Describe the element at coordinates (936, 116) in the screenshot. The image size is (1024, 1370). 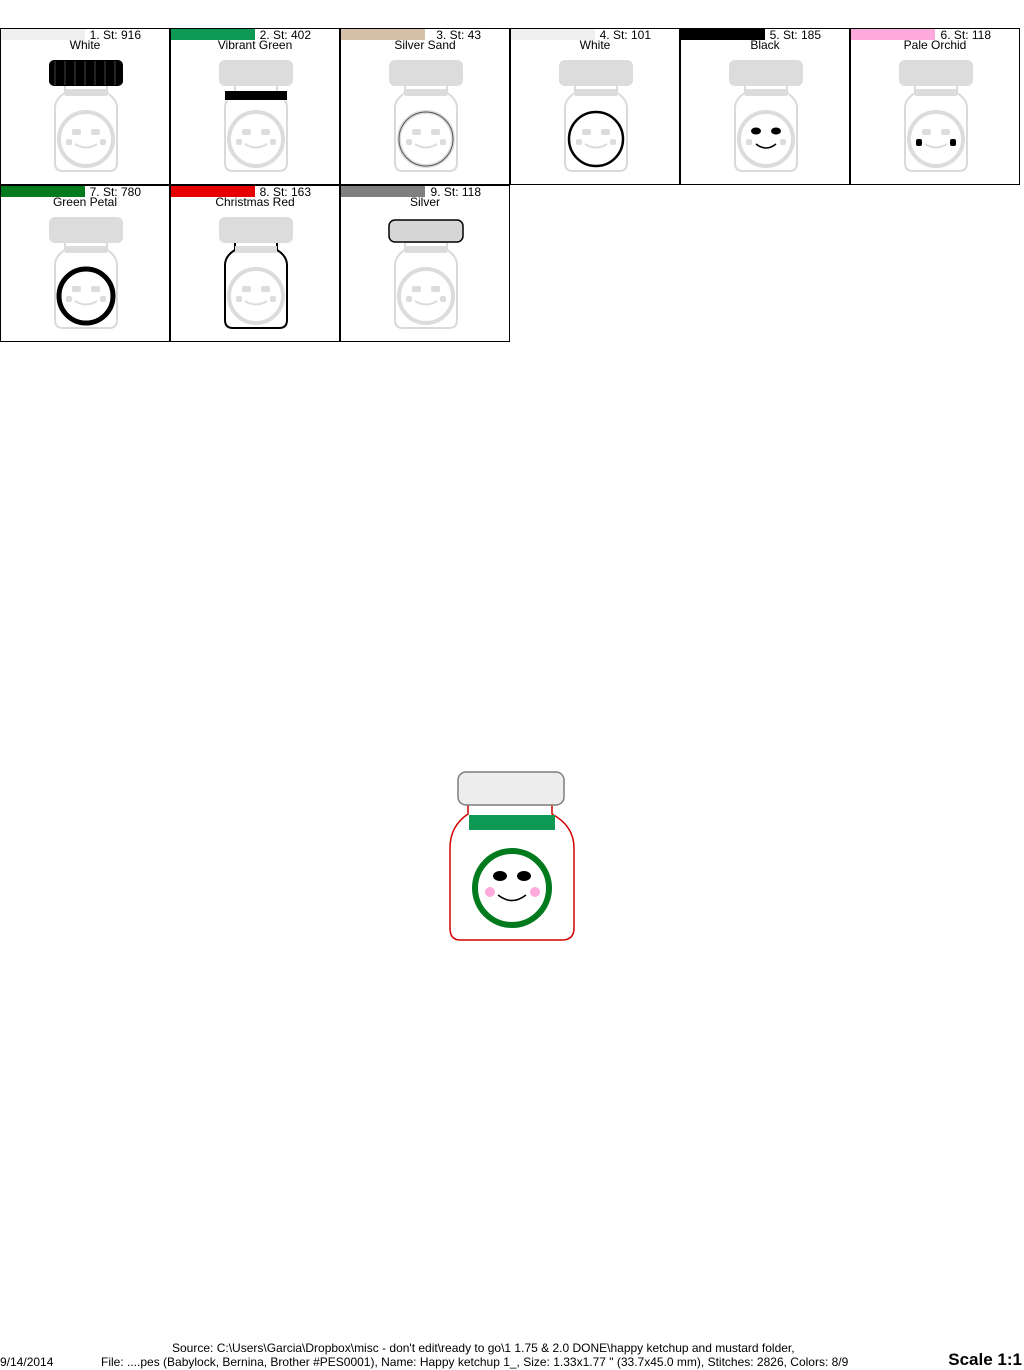
I see `jar-step-6-icon` at that location.